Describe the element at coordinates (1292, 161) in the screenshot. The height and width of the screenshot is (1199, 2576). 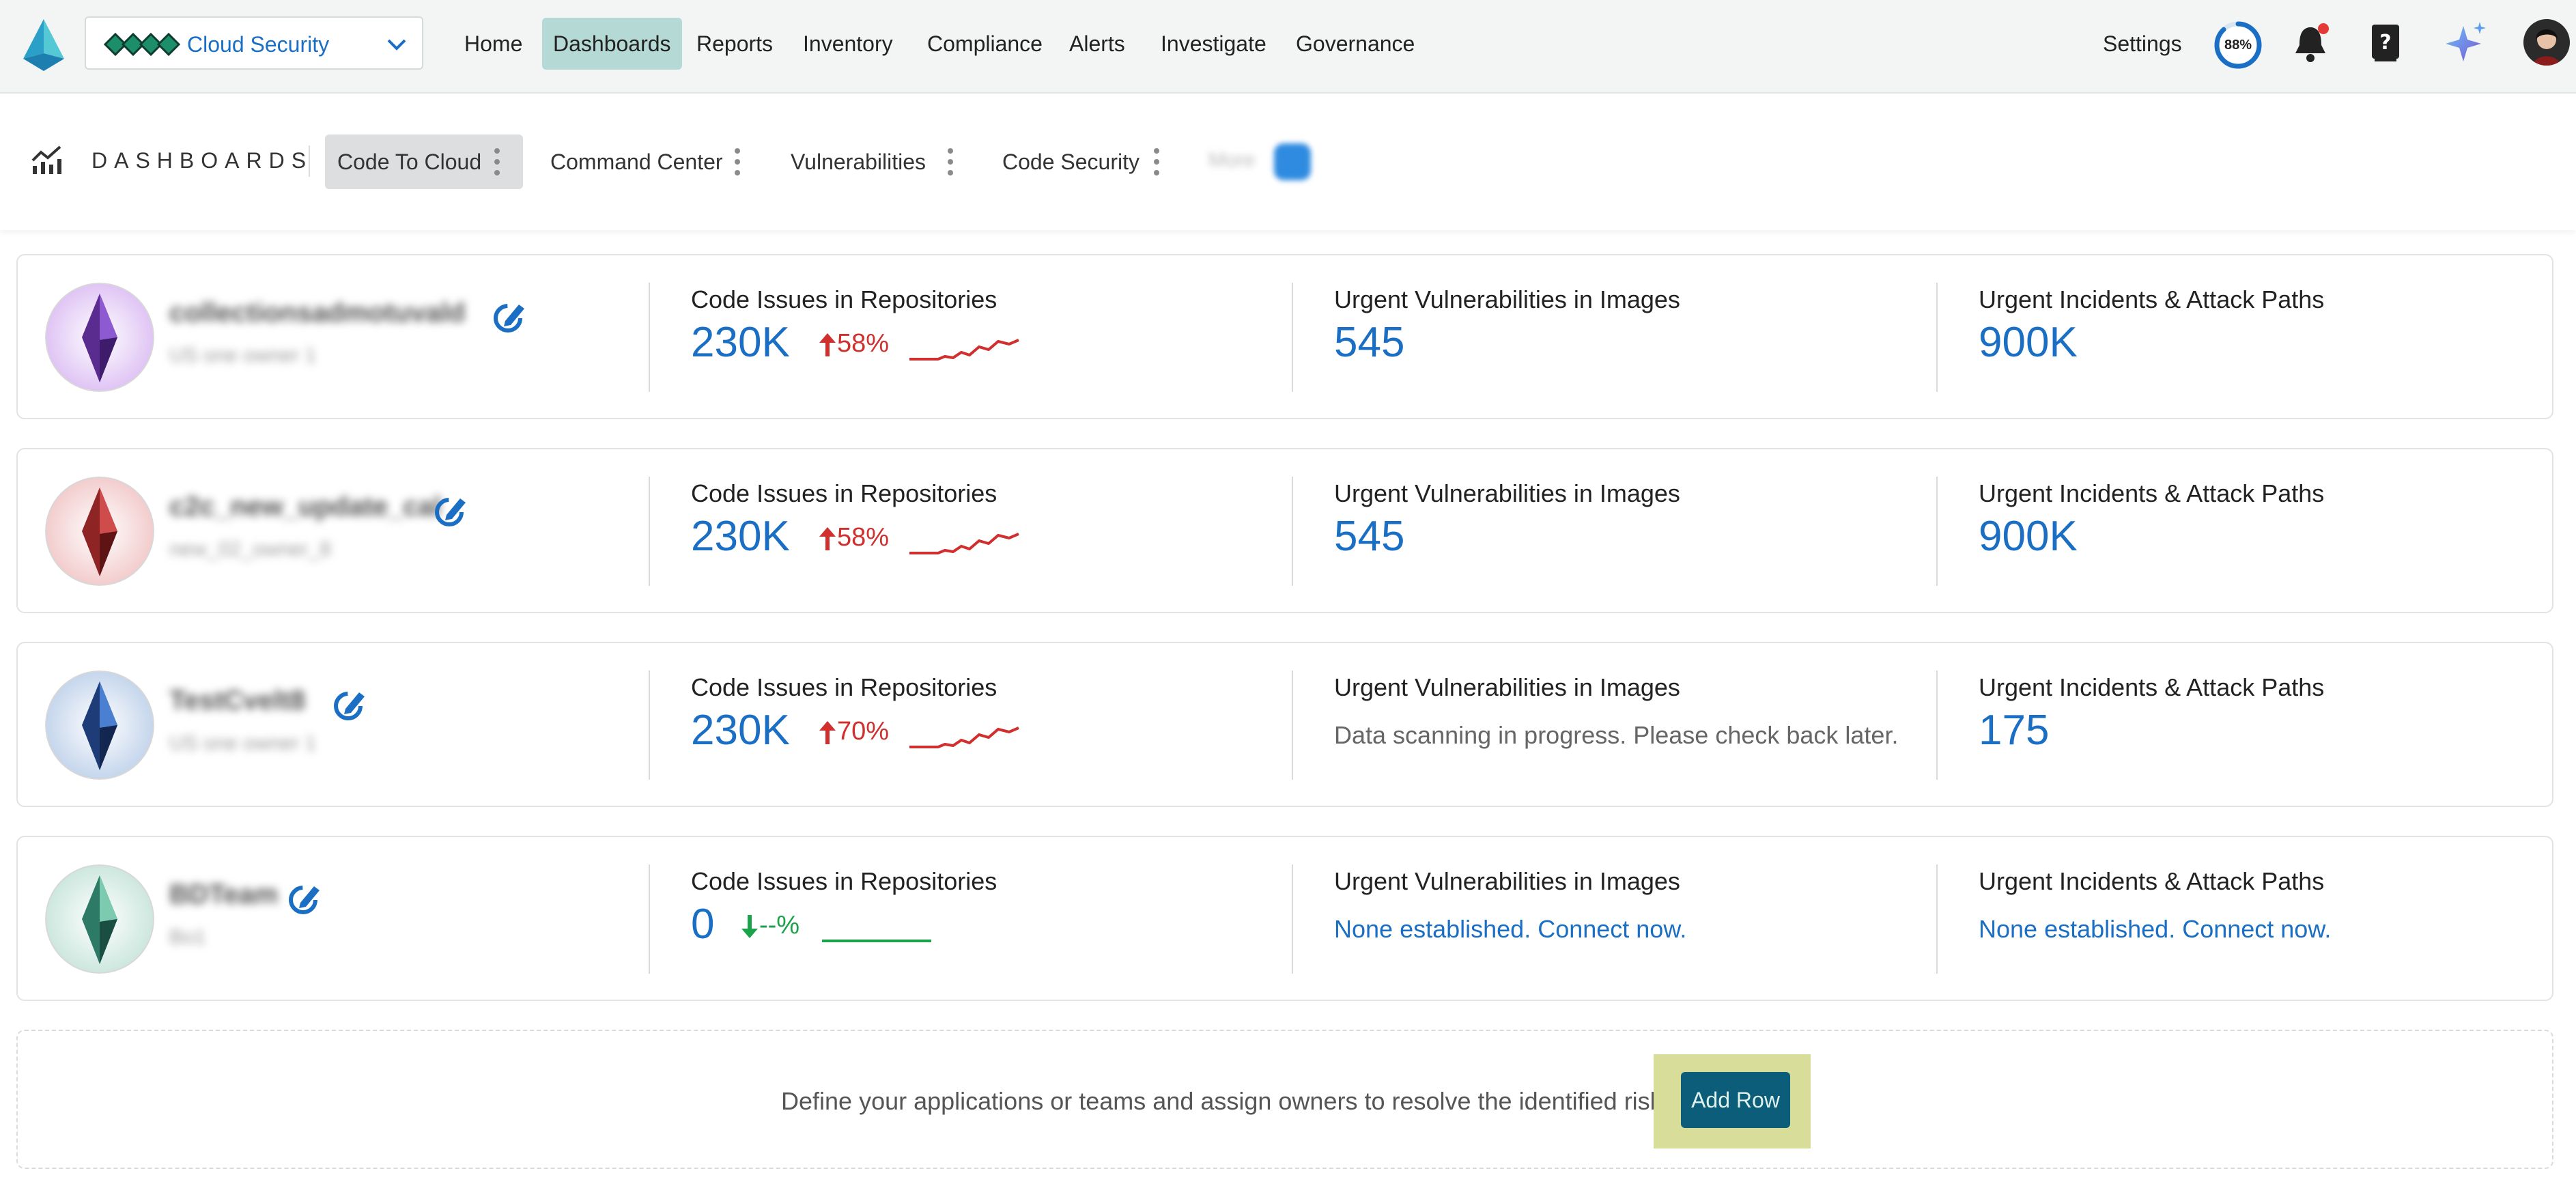
I see `more-tabs-badge` at that location.